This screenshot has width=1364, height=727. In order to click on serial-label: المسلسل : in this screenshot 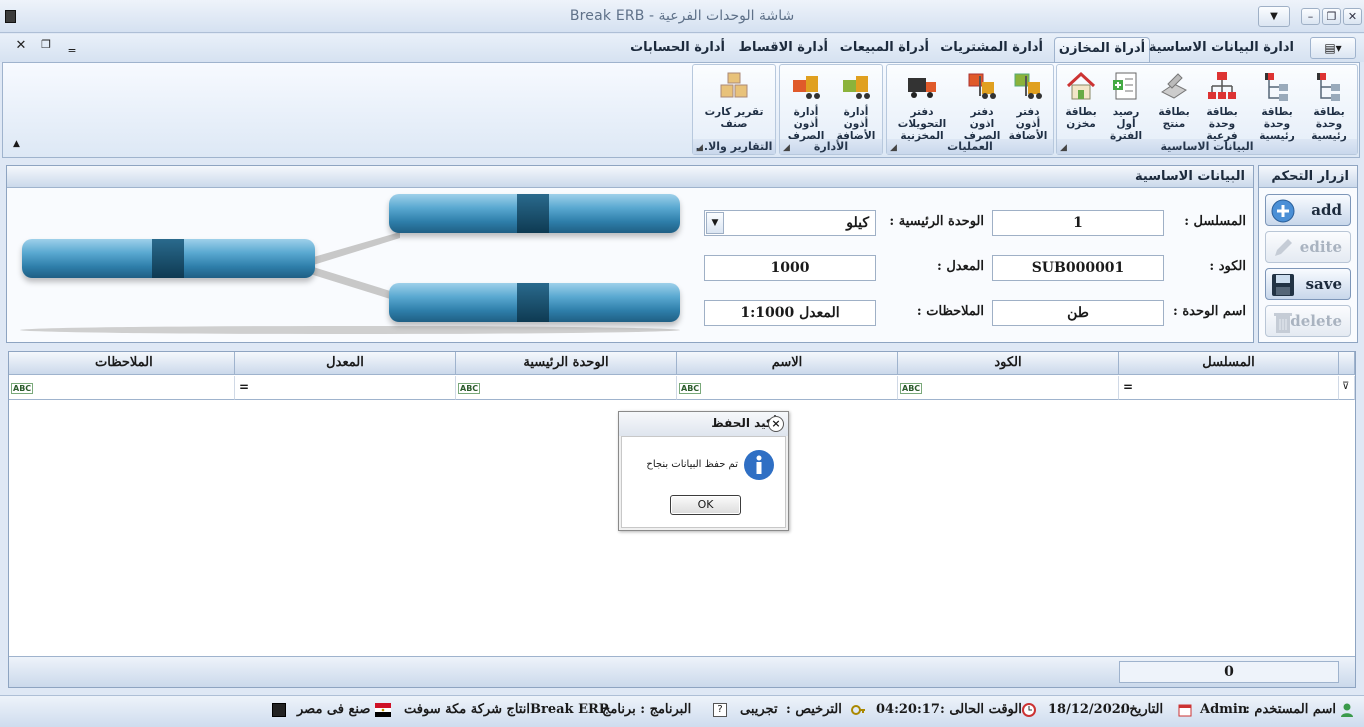, I will do `click(1215, 221)`.